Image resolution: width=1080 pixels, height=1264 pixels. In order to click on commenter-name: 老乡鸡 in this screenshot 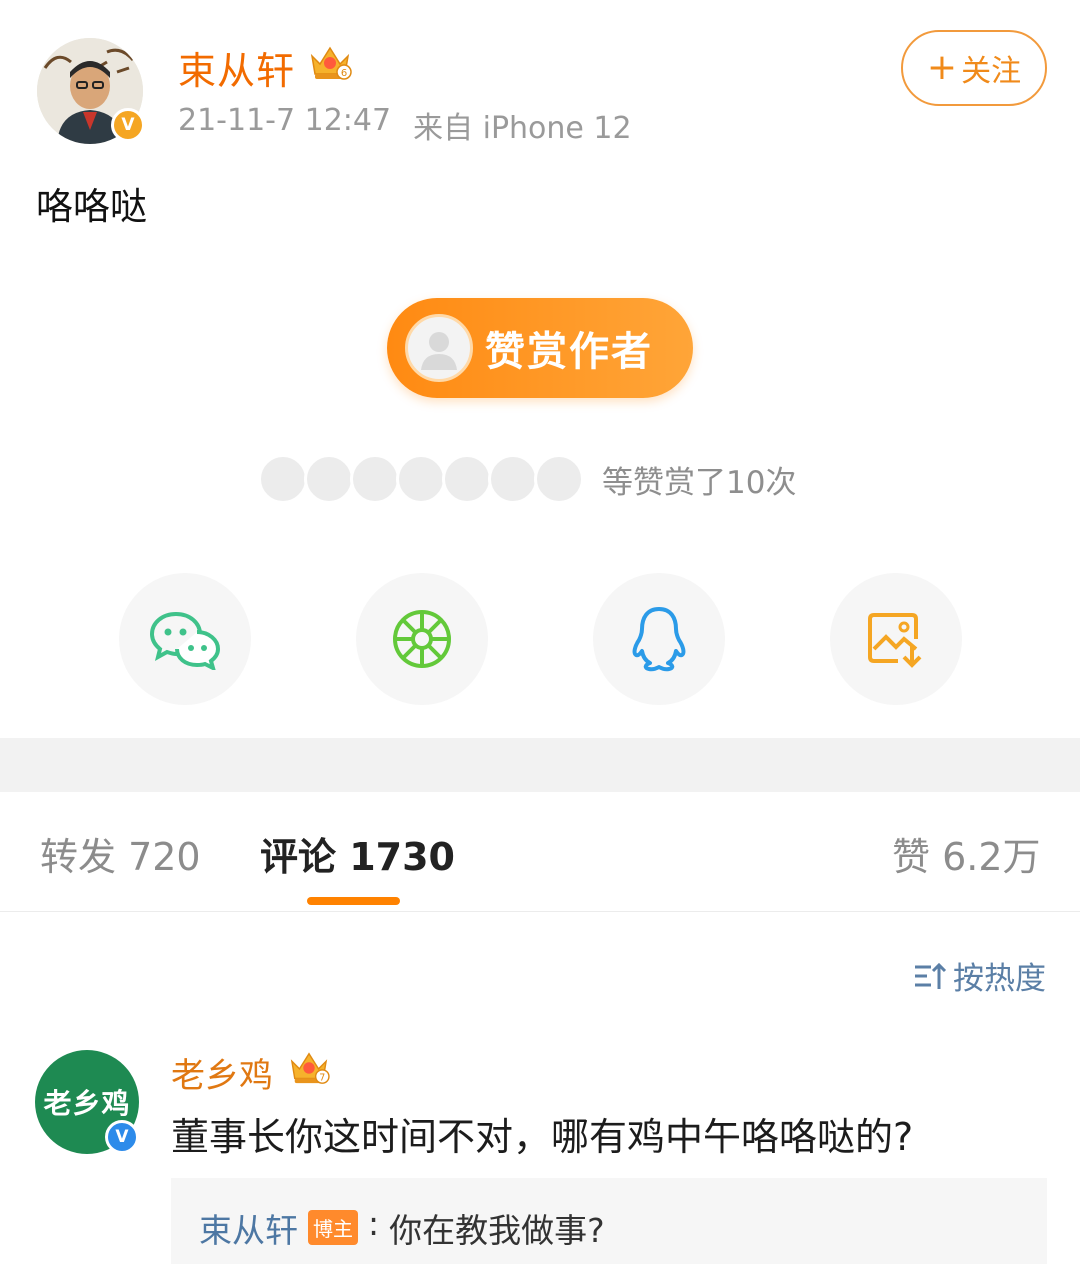, I will do `click(222, 1072)`.